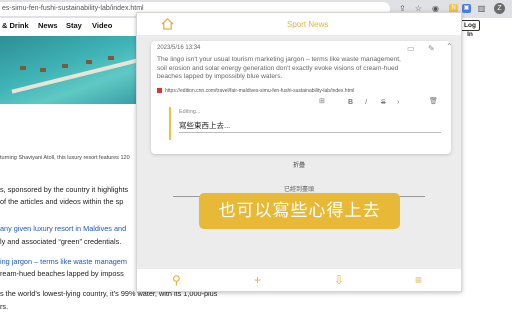  Describe the element at coordinates (383, 102) in the screenshot. I see `strikethrough-icon: S` at that location.